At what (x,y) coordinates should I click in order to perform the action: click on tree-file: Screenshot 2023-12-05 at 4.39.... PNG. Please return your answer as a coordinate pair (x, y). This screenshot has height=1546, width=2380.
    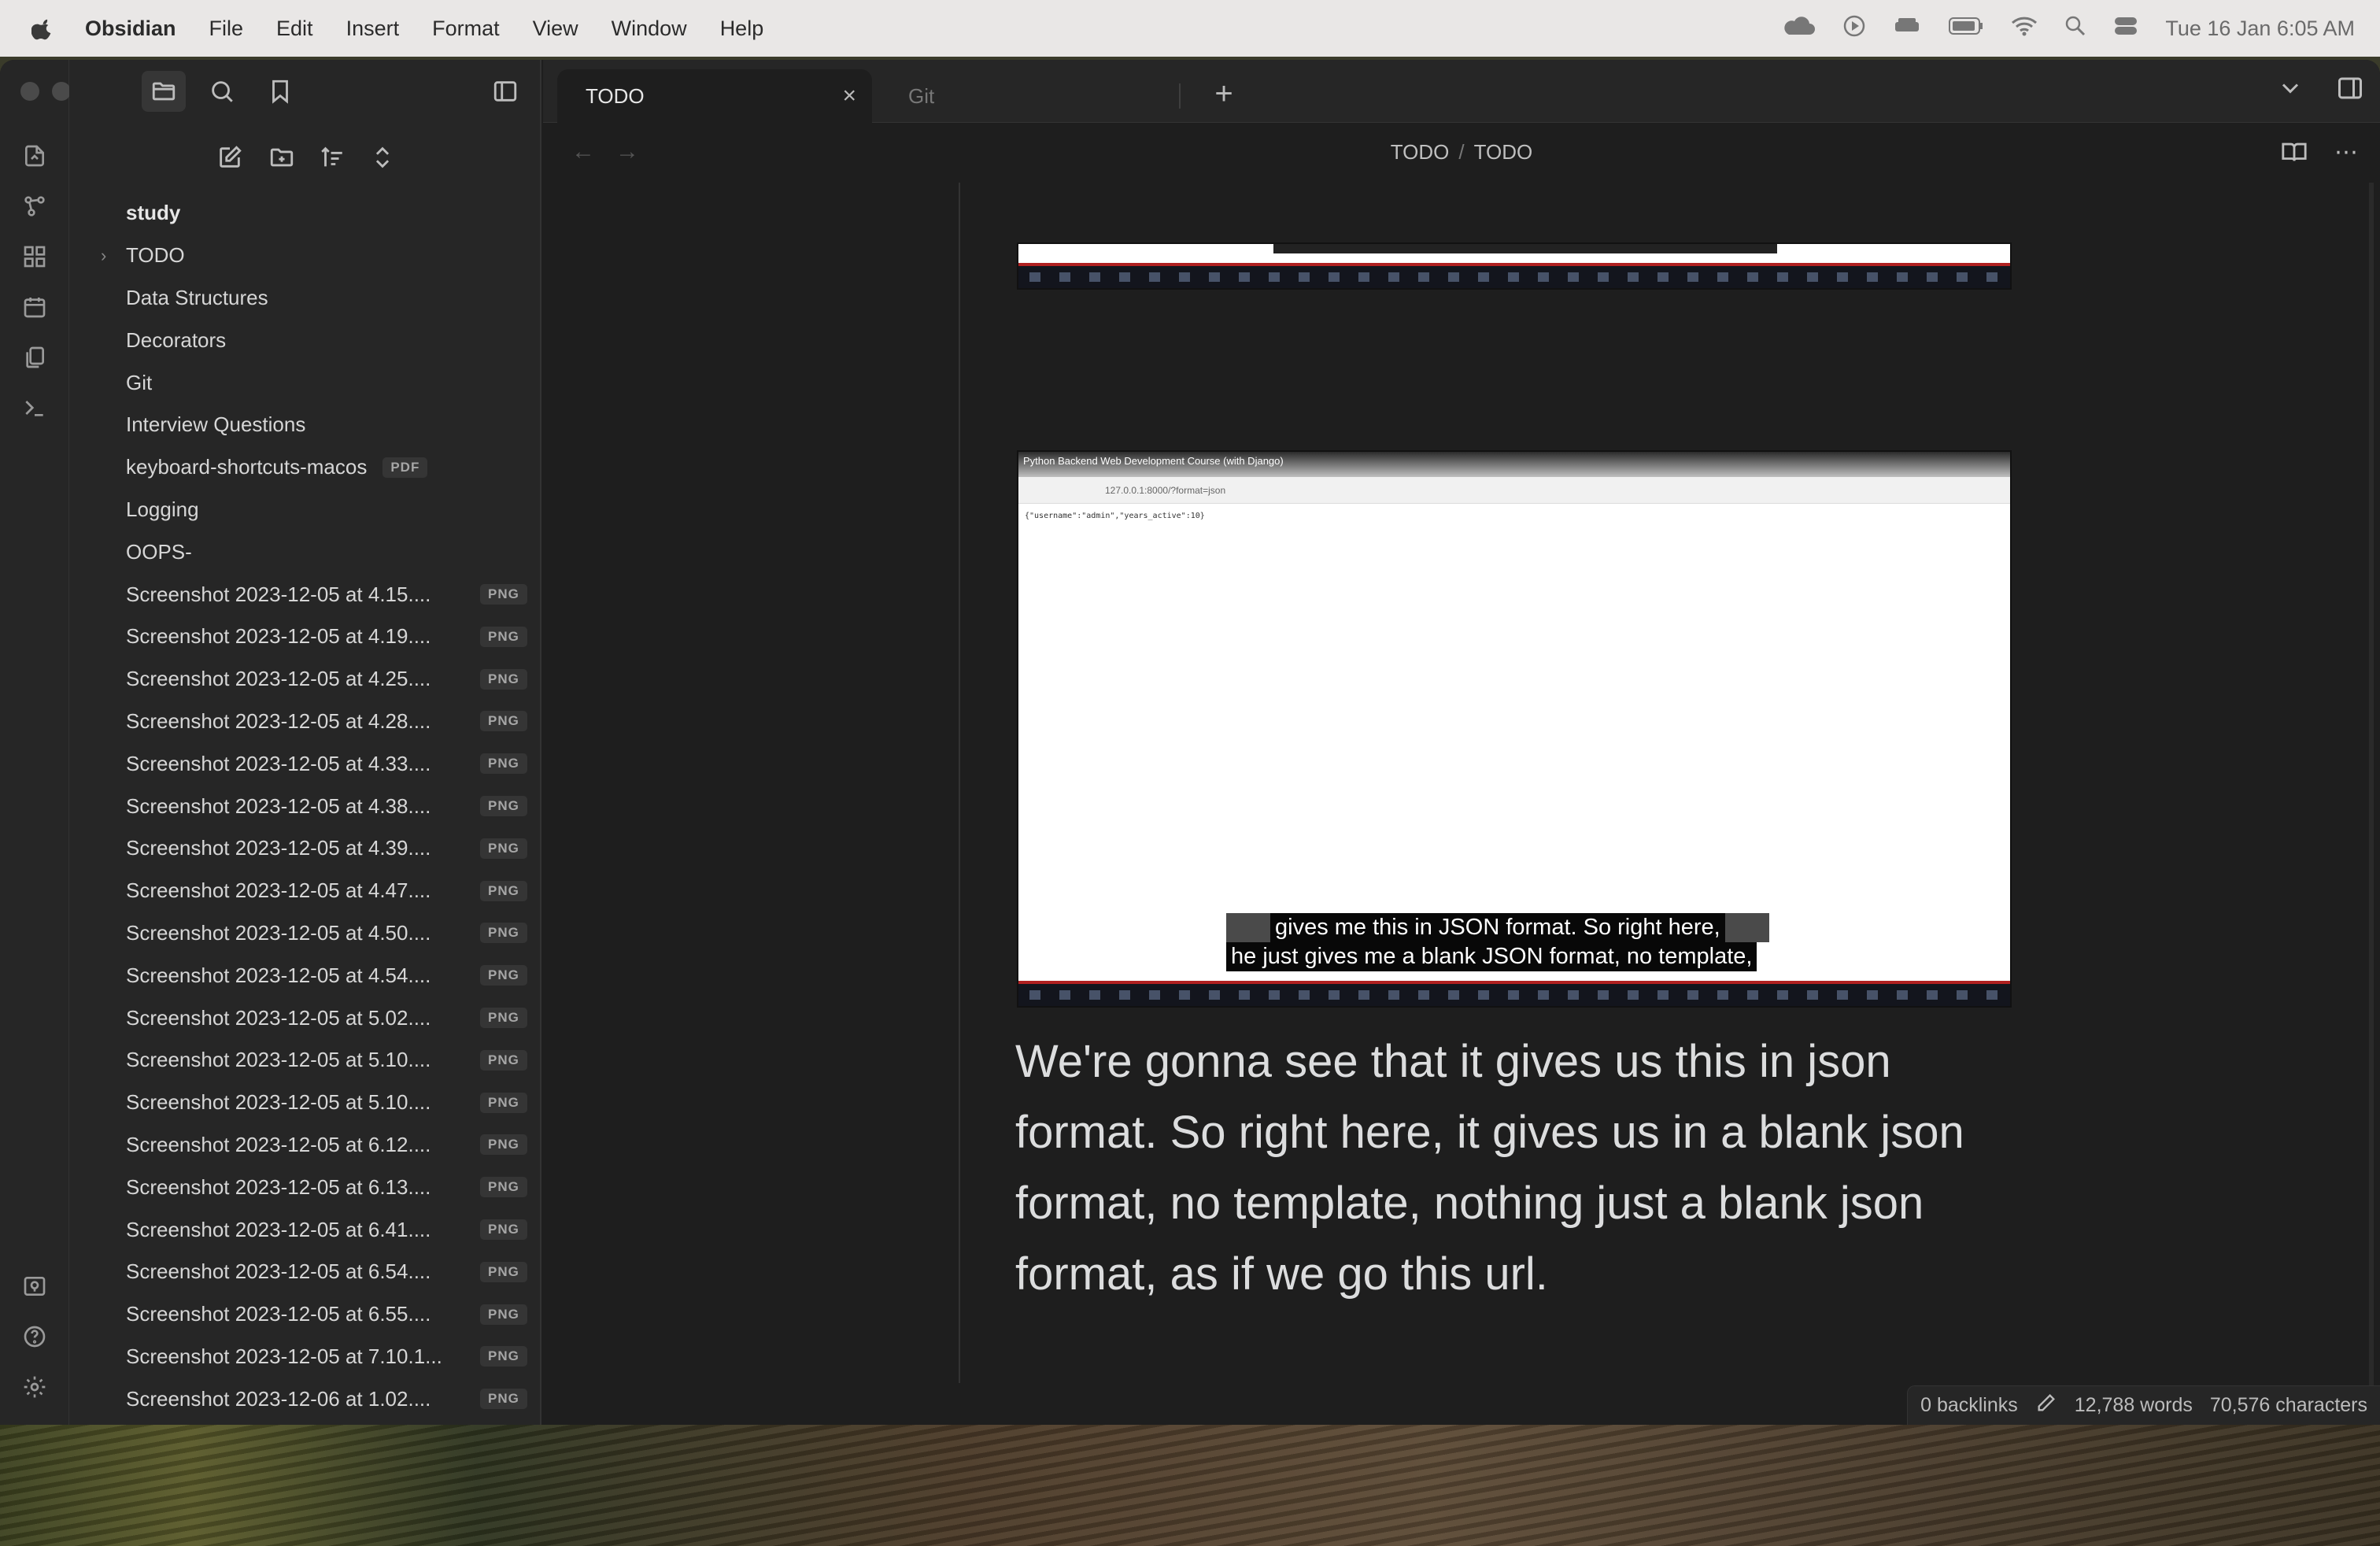
    Looking at the image, I should click on (305, 848).